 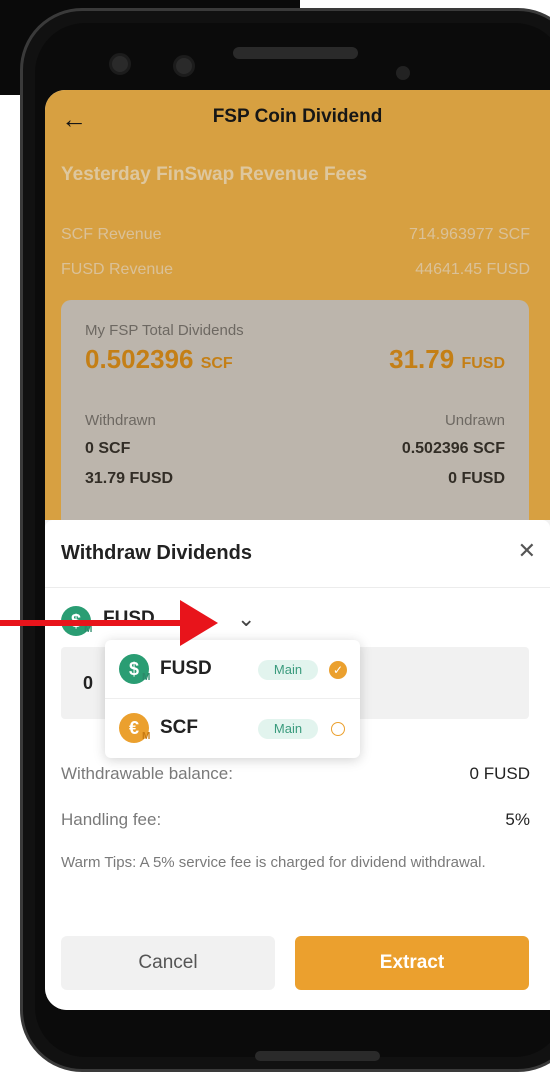 I want to click on cancel-button: Cancel, so click(x=168, y=963).